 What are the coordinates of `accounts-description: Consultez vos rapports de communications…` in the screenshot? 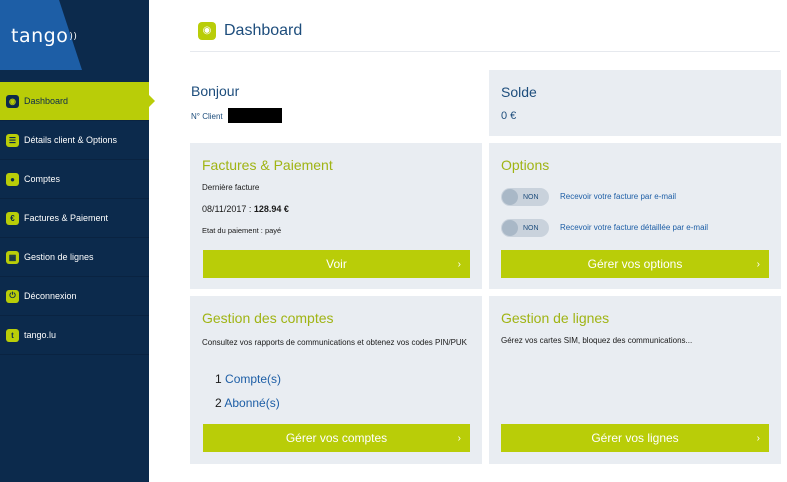 It's located at (335, 342).